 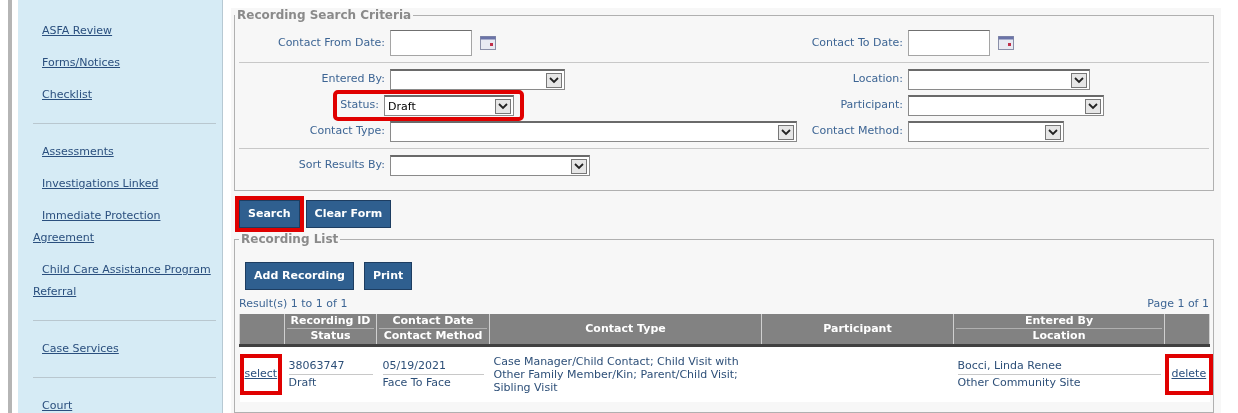 I want to click on column-header: Entered By Location, so click(x=1059, y=329).